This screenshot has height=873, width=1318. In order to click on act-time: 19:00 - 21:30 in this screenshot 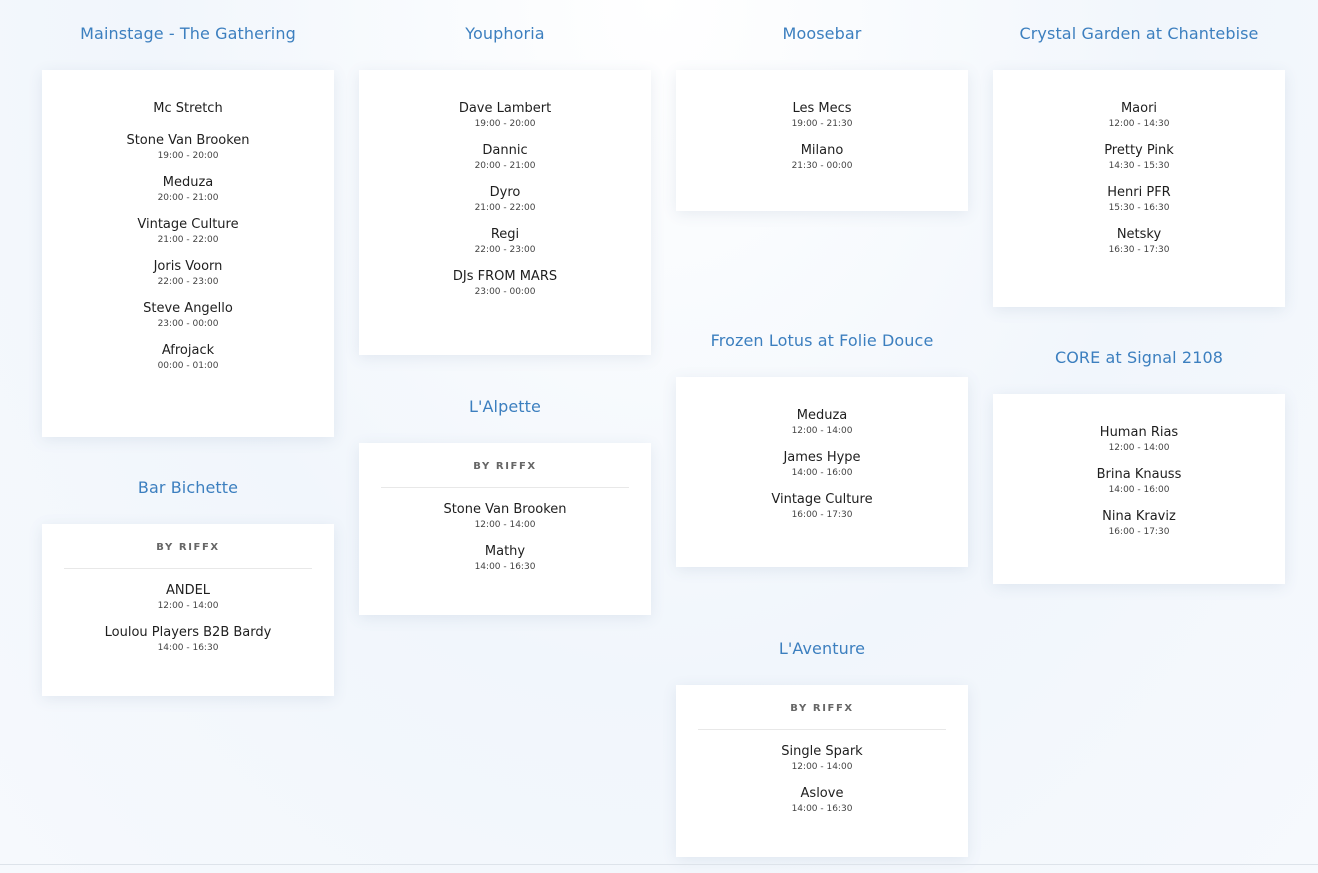, I will do `click(822, 124)`.